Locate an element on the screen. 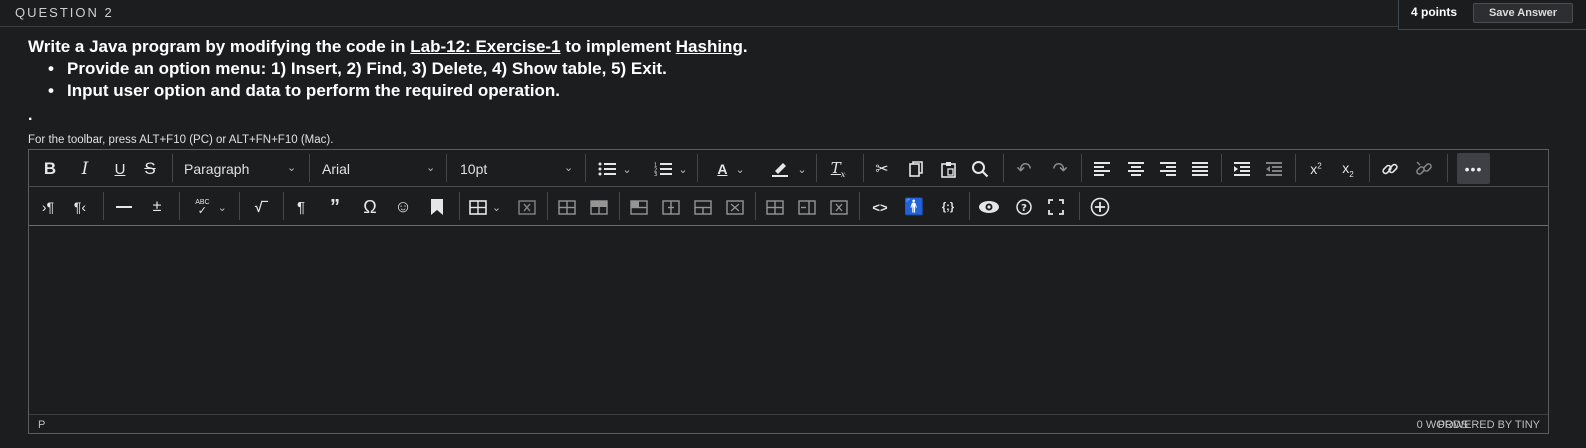 The image size is (1586, 448). clear-formatting-icon: Tx is located at coordinates (838, 169).